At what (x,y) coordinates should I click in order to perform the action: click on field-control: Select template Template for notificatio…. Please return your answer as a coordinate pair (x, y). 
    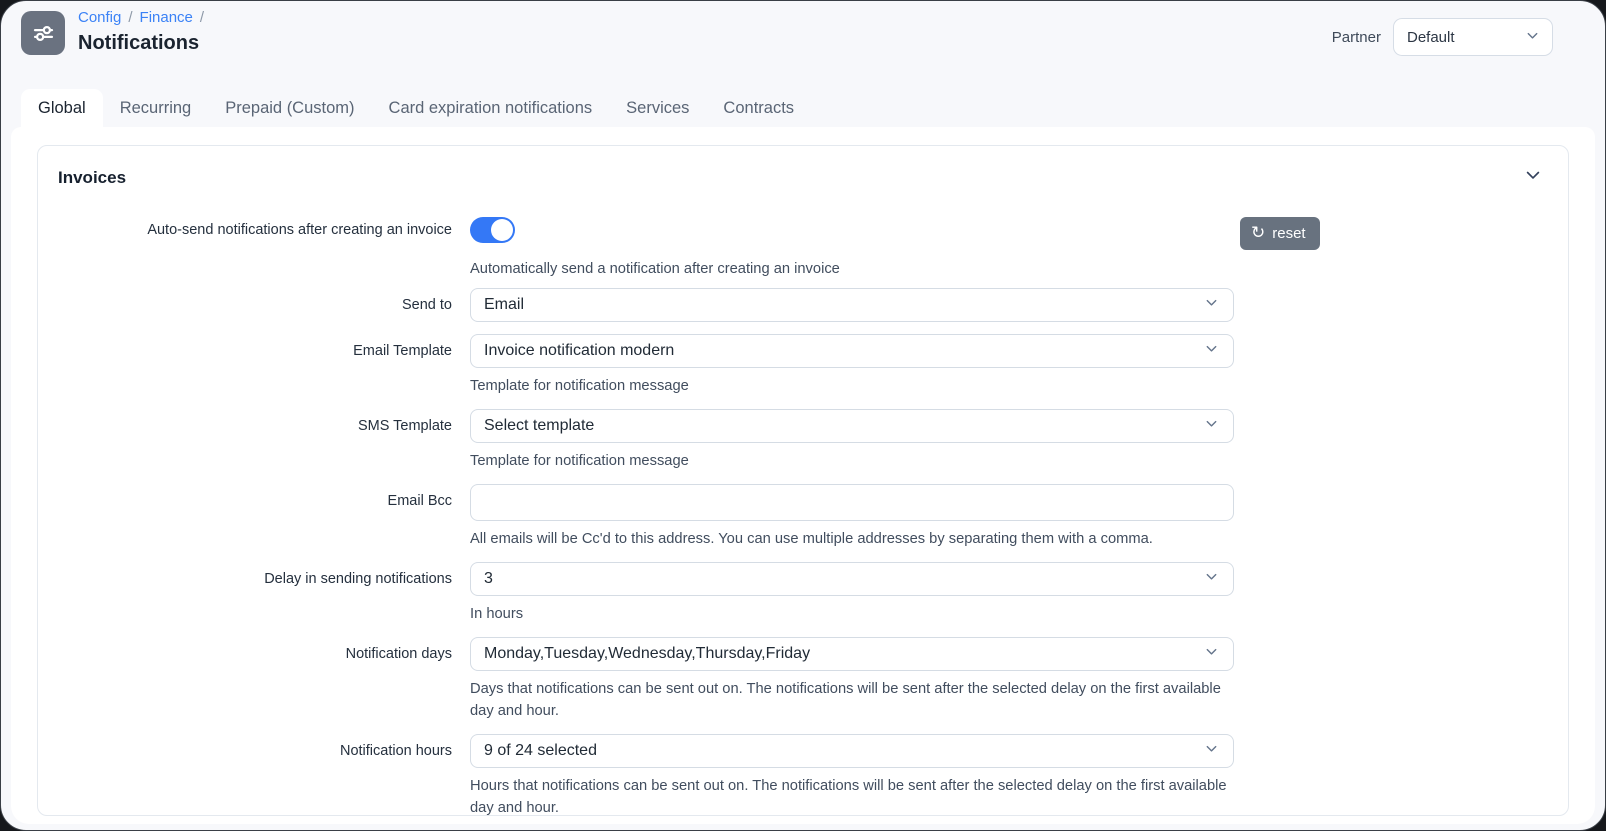
    Looking at the image, I should click on (852, 440).